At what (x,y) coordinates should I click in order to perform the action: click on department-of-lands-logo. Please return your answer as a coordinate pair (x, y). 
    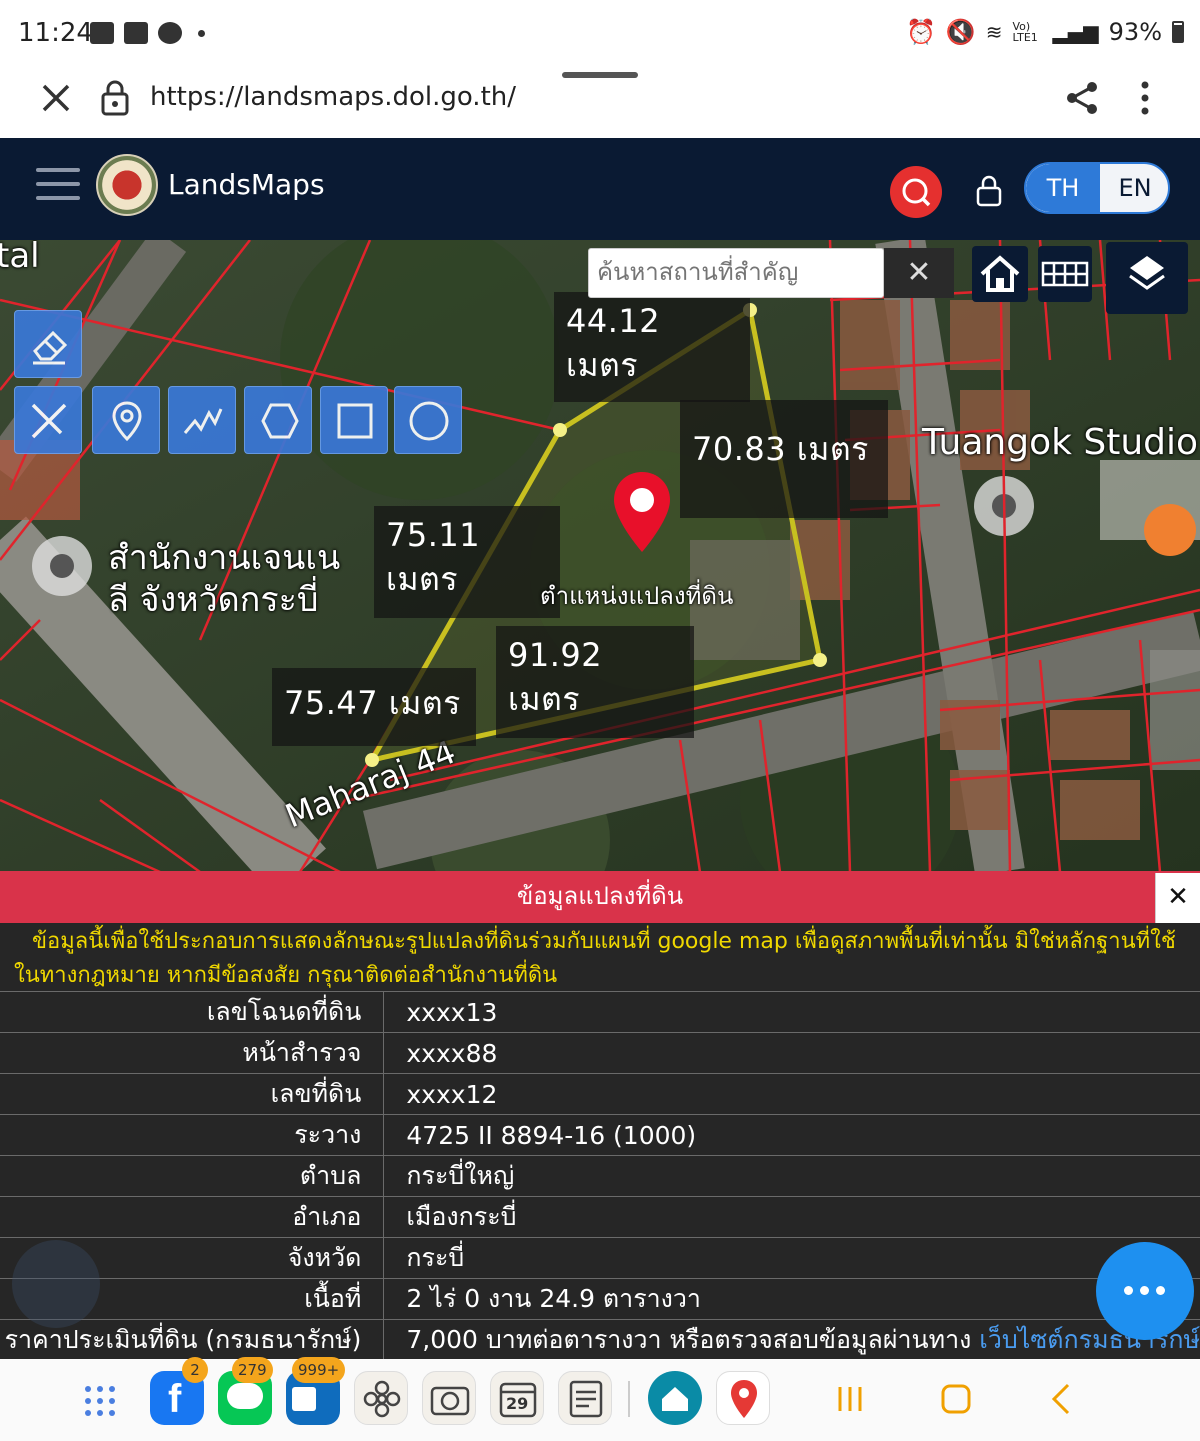
    Looking at the image, I should click on (127, 185).